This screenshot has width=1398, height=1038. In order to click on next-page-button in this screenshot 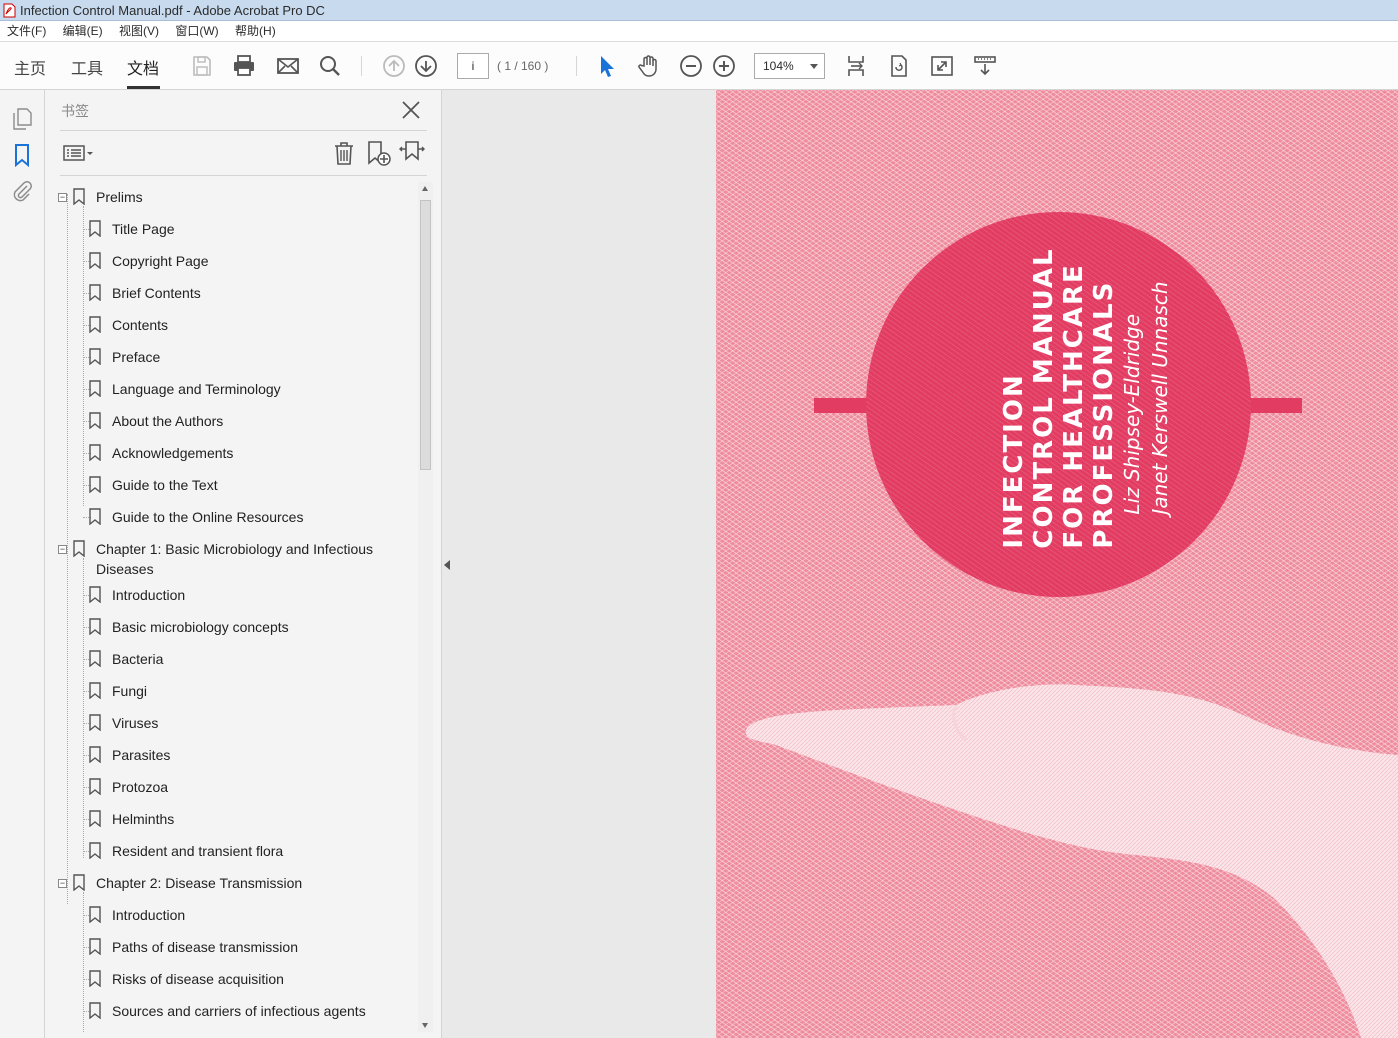, I will do `click(426, 66)`.